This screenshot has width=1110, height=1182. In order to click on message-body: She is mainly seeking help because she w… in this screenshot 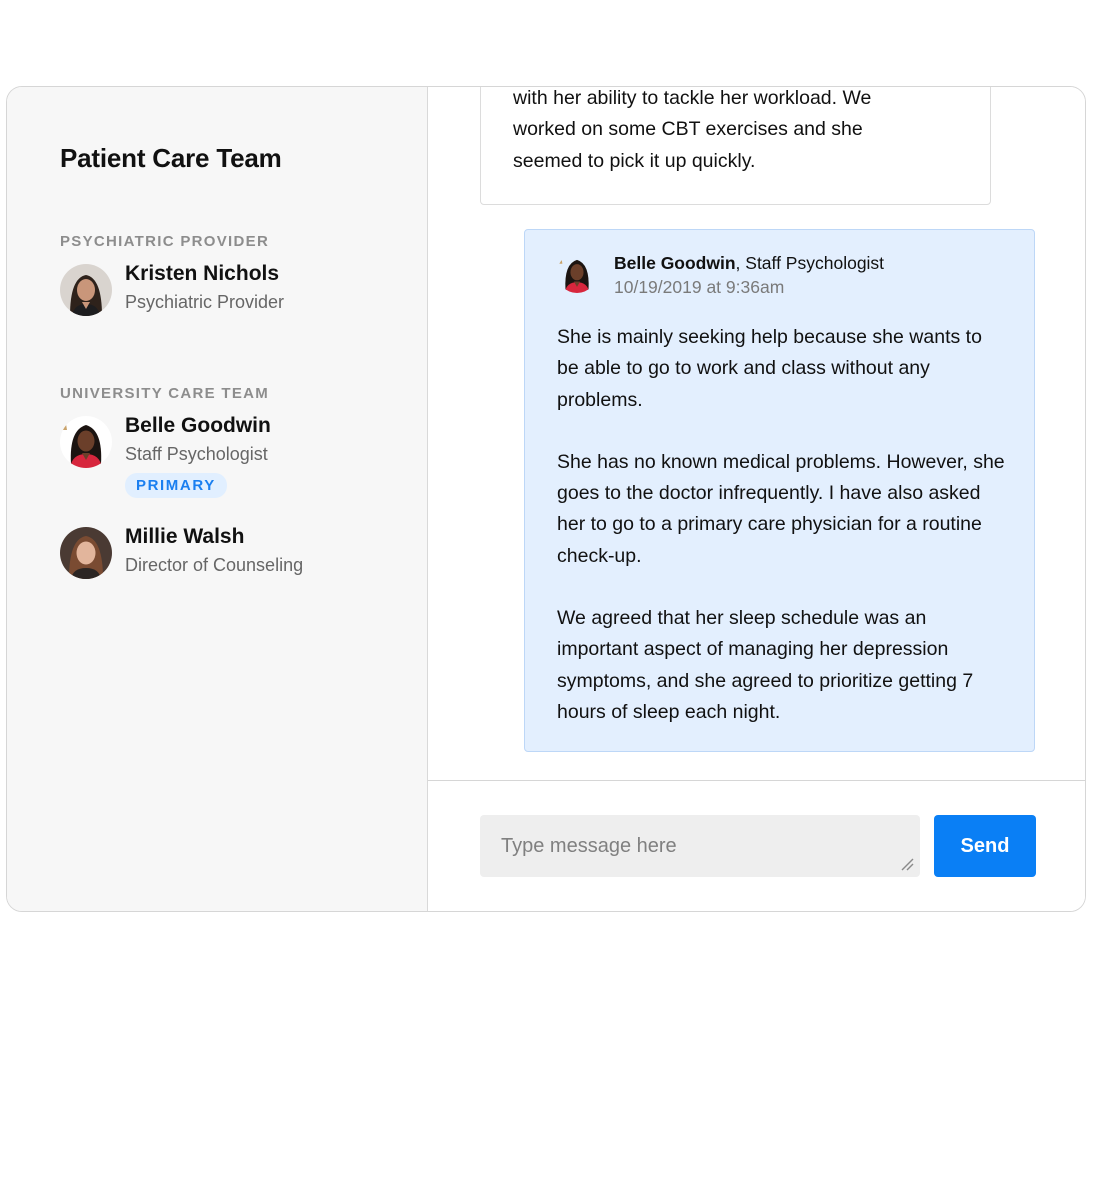, I will do `click(782, 525)`.